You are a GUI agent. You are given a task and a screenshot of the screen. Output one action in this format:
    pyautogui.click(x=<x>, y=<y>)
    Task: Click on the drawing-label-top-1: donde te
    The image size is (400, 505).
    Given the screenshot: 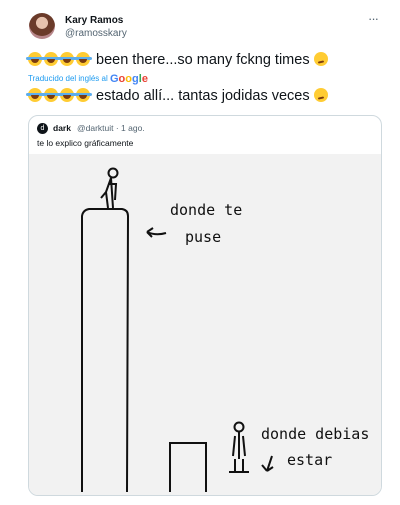 What is the action you would take?
    pyautogui.click(x=206, y=210)
    